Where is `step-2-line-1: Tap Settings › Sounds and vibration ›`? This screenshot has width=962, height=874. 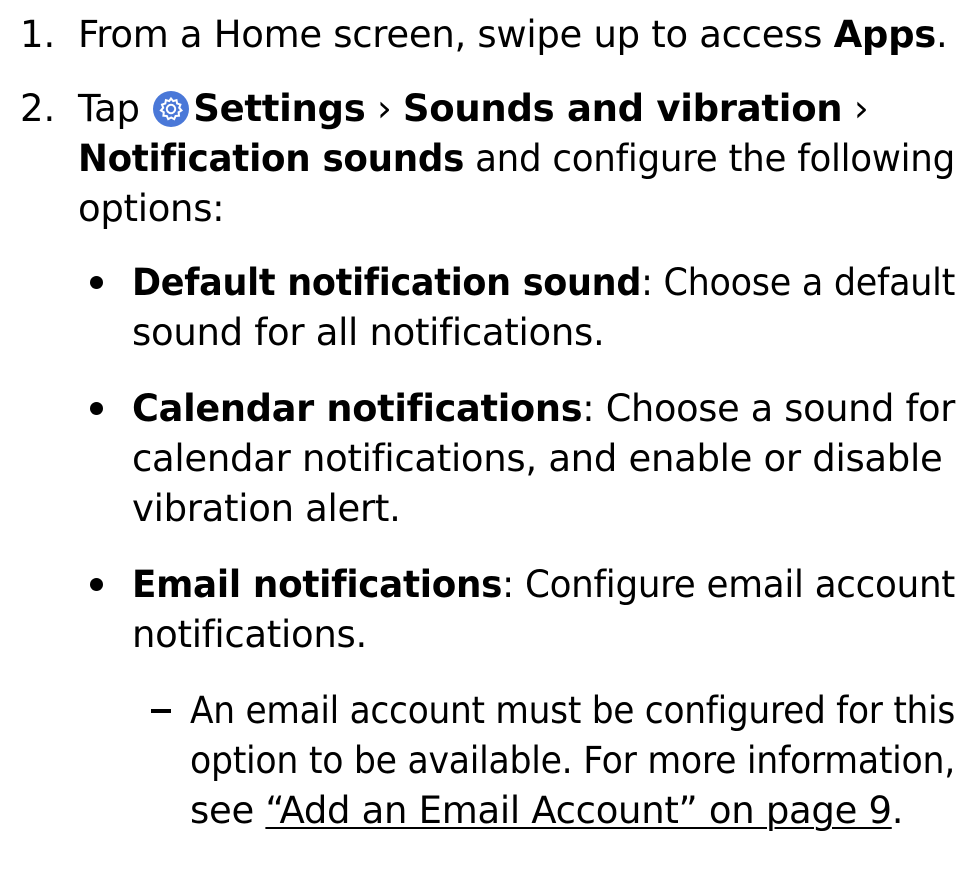 step-2-line-1: Tap Settings › Sounds and vibration › is located at coordinates (473, 109).